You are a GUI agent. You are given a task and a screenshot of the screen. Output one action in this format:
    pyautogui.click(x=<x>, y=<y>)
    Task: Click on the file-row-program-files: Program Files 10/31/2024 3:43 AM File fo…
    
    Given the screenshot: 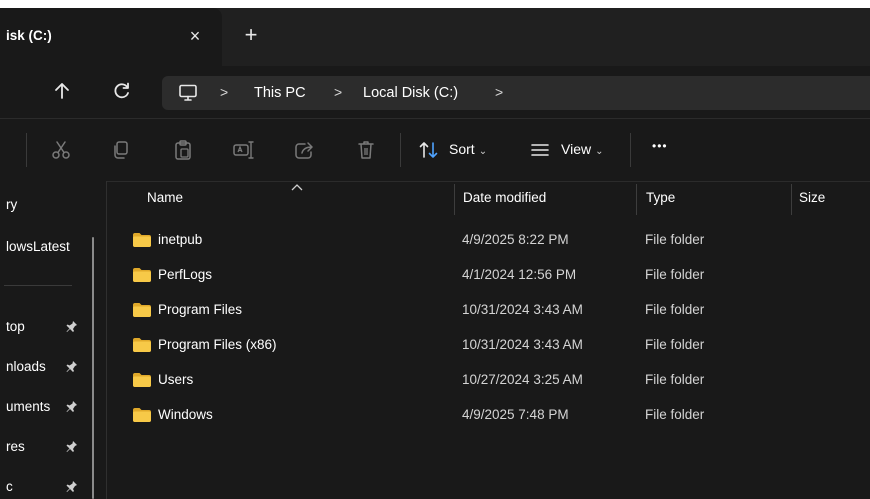 What is the action you would take?
    pyautogui.click(x=488, y=309)
    